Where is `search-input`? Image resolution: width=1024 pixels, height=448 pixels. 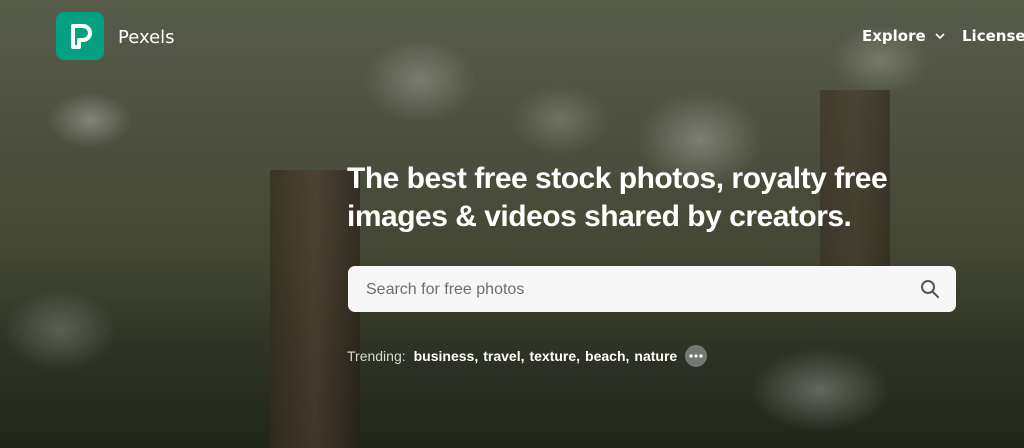 search-input is located at coordinates (628, 290).